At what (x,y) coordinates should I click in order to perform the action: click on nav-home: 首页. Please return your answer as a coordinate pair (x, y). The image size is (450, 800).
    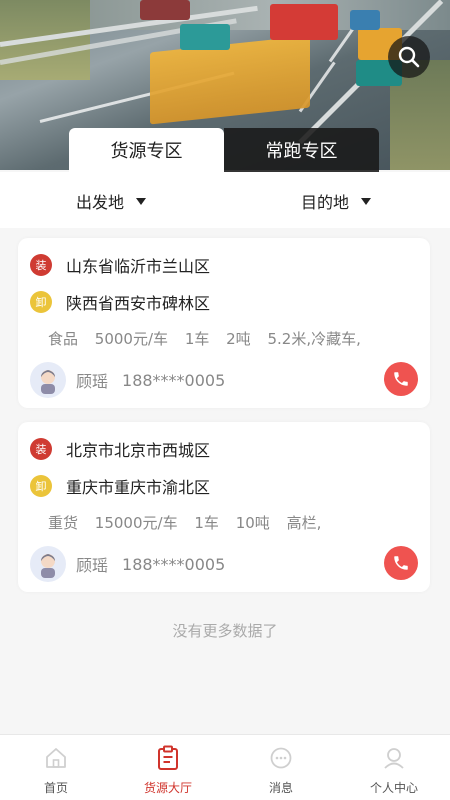
    Looking at the image, I should click on (56, 767).